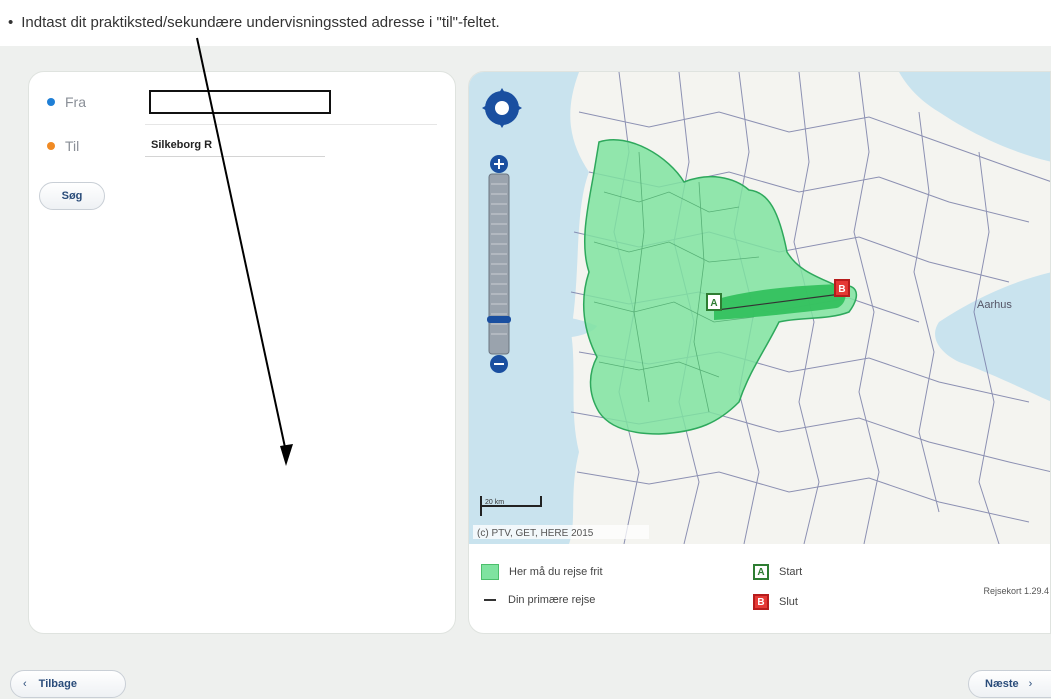  What do you see at coordinates (499, 319) in the screenshot?
I see `zoom-slider-handle` at bounding box center [499, 319].